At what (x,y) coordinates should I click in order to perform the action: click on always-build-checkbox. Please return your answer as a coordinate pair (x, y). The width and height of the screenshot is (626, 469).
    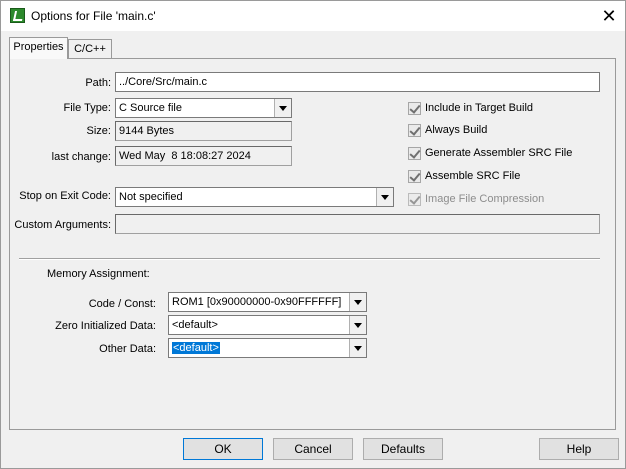
    Looking at the image, I should click on (414, 130).